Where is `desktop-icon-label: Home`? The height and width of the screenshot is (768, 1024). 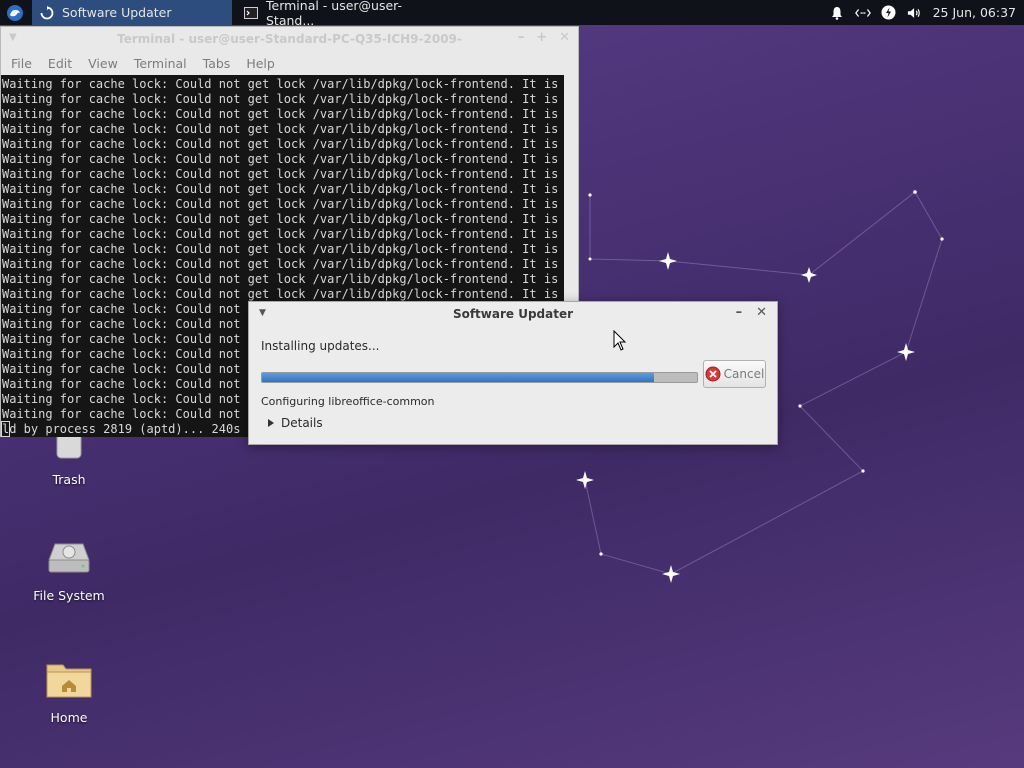 desktop-icon-label: Home is located at coordinates (69, 717).